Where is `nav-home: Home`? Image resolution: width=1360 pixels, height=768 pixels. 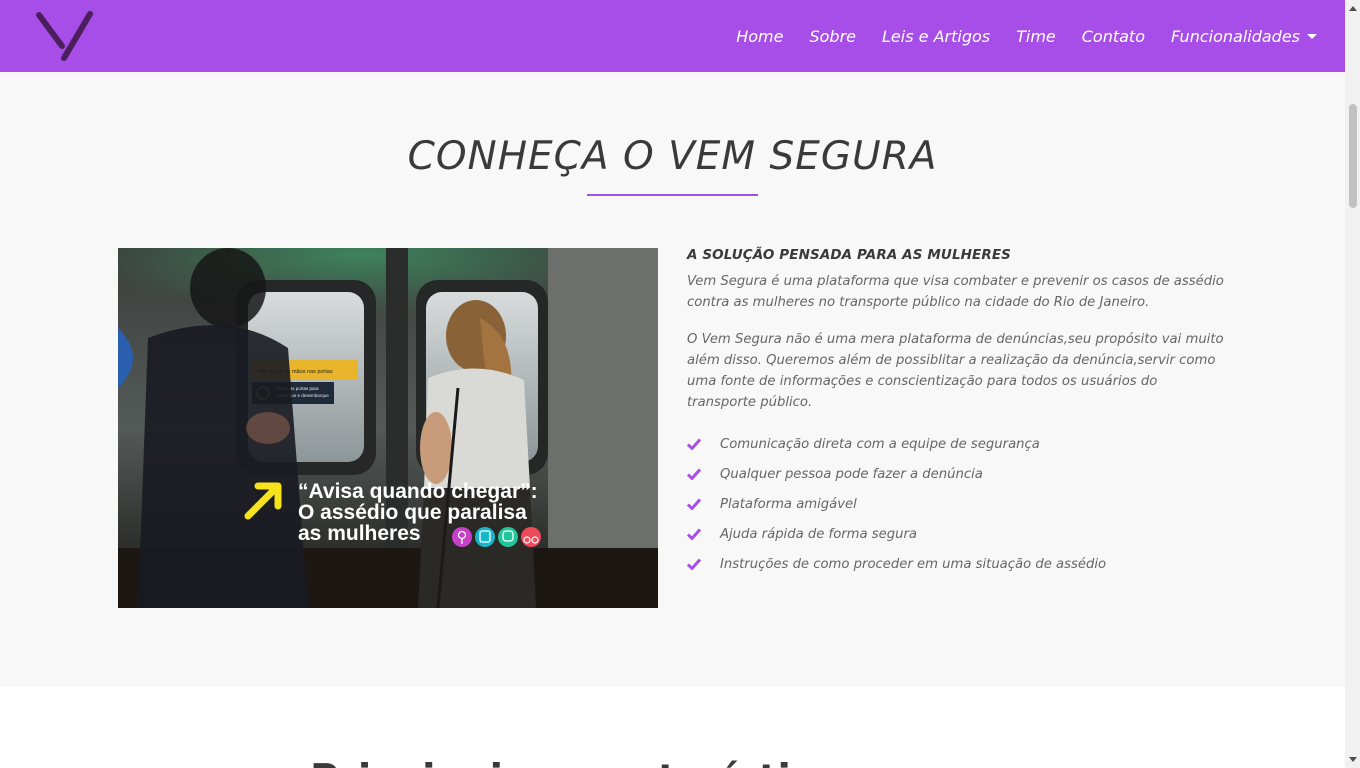
nav-home: Home is located at coordinates (759, 36).